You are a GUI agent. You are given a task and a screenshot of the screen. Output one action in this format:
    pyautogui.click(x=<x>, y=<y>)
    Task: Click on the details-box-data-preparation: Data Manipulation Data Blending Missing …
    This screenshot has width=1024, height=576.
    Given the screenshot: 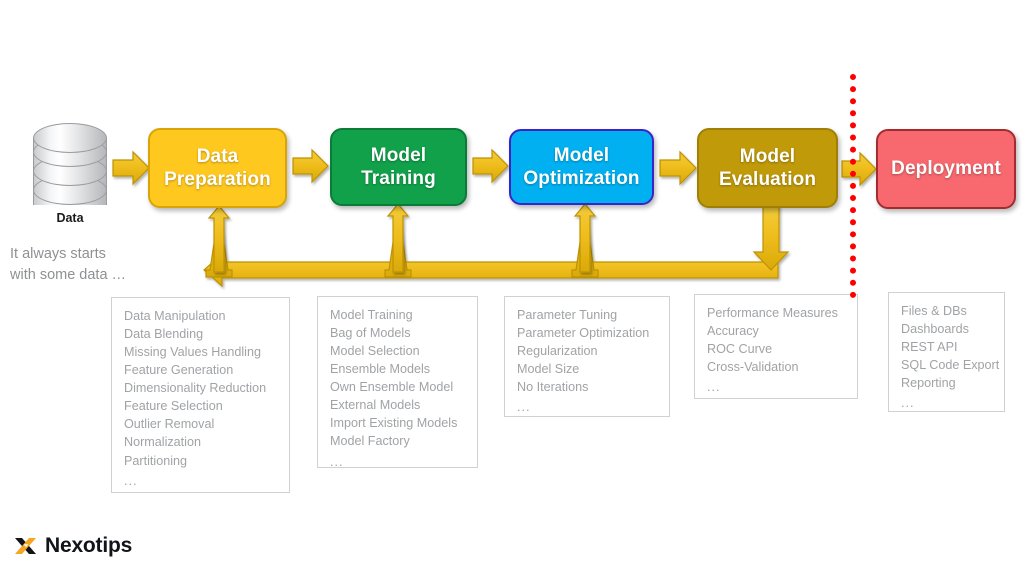 What is the action you would take?
    pyautogui.click(x=200, y=395)
    